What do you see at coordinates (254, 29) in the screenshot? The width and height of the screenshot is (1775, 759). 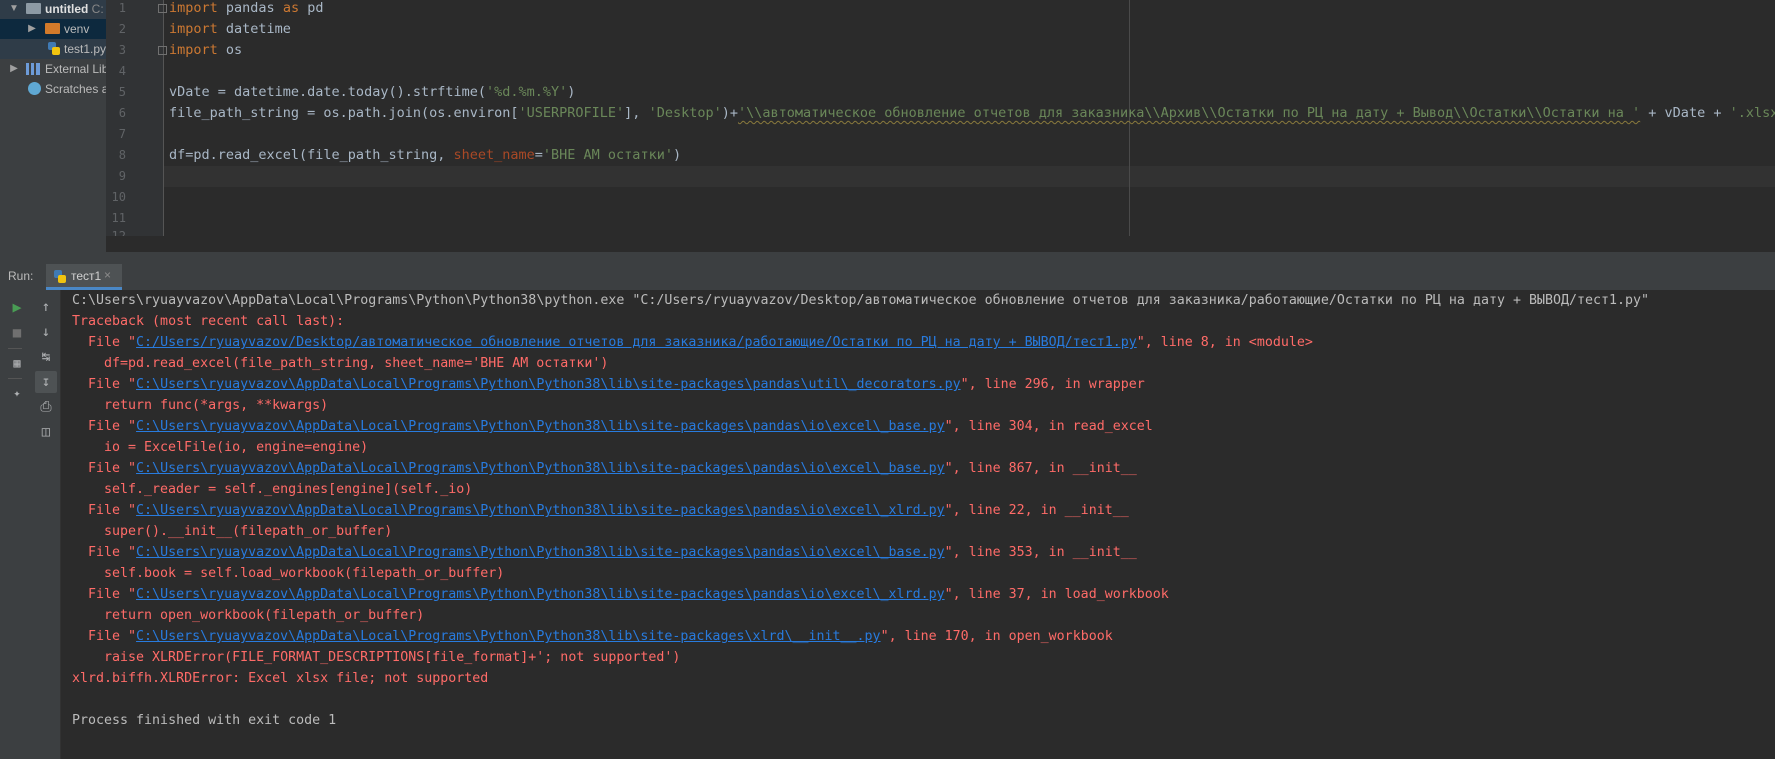 I see `code-text: datetime` at bounding box center [254, 29].